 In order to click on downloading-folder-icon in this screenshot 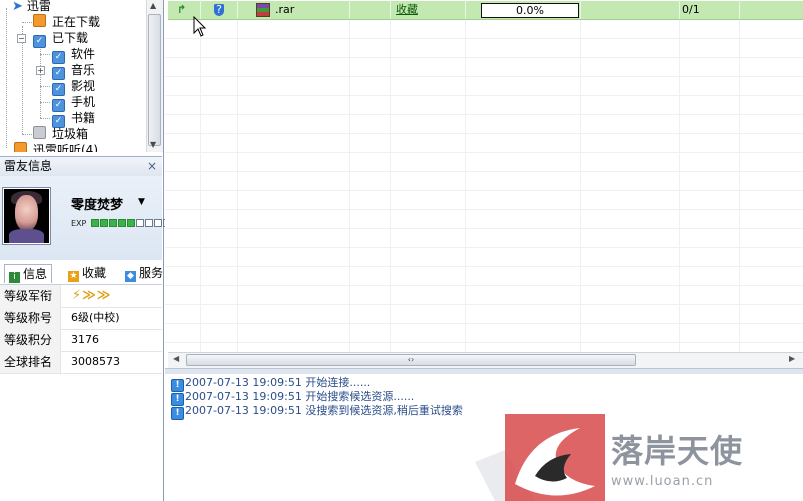, I will do `click(39, 20)`.